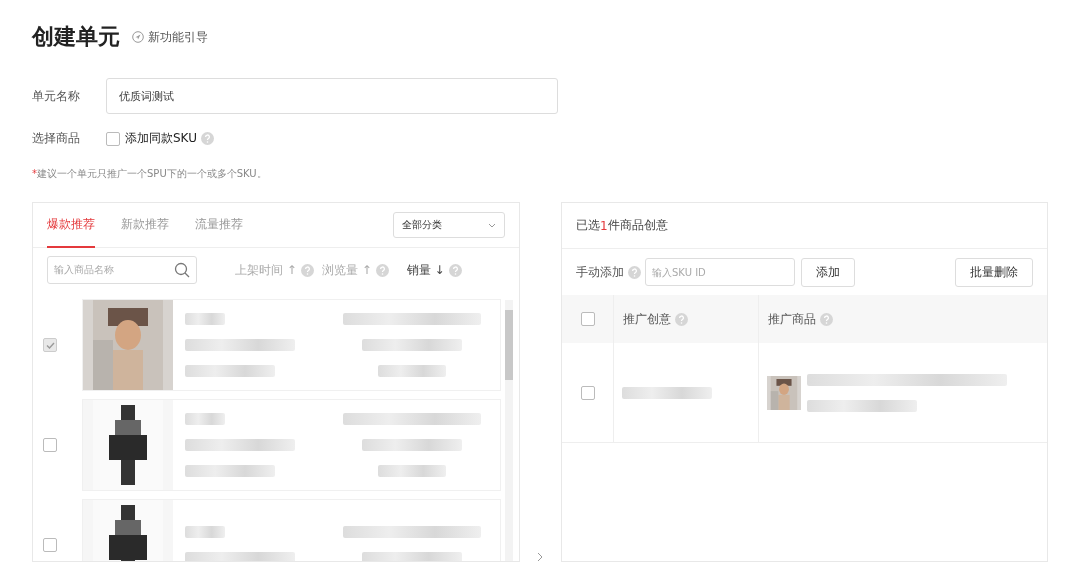 The image size is (1080, 573). What do you see at coordinates (56, 138) in the screenshot?
I see `field-label: 选择商品` at bounding box center [56, 138].